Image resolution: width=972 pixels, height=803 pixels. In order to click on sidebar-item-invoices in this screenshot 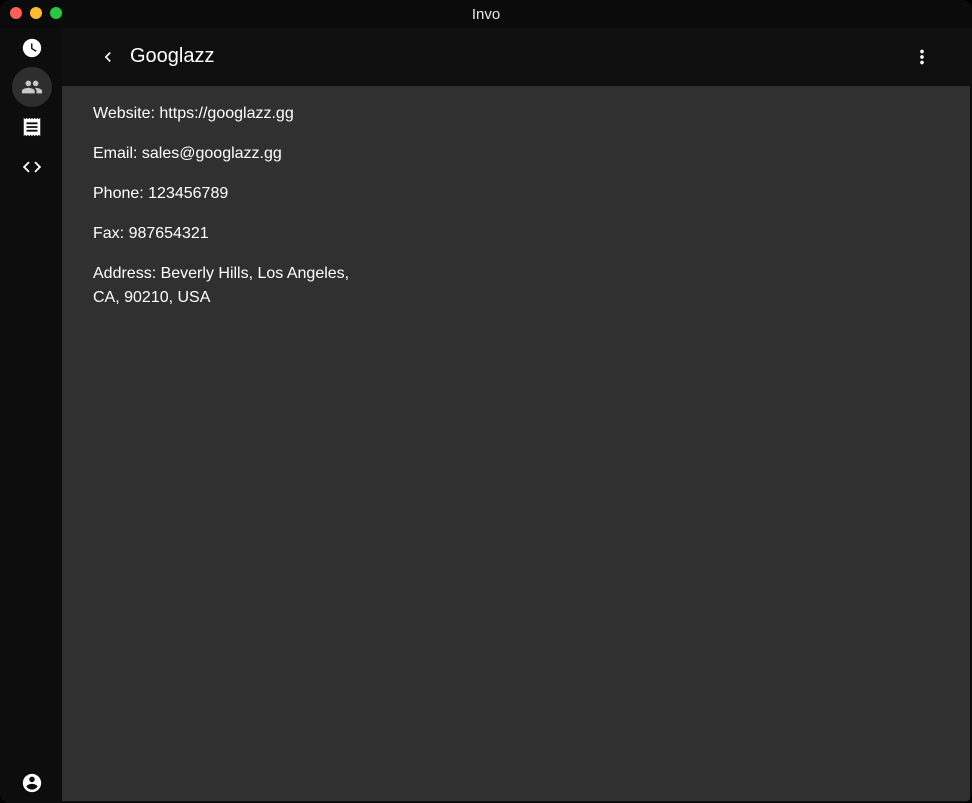, I will do `click(32, 127)`.